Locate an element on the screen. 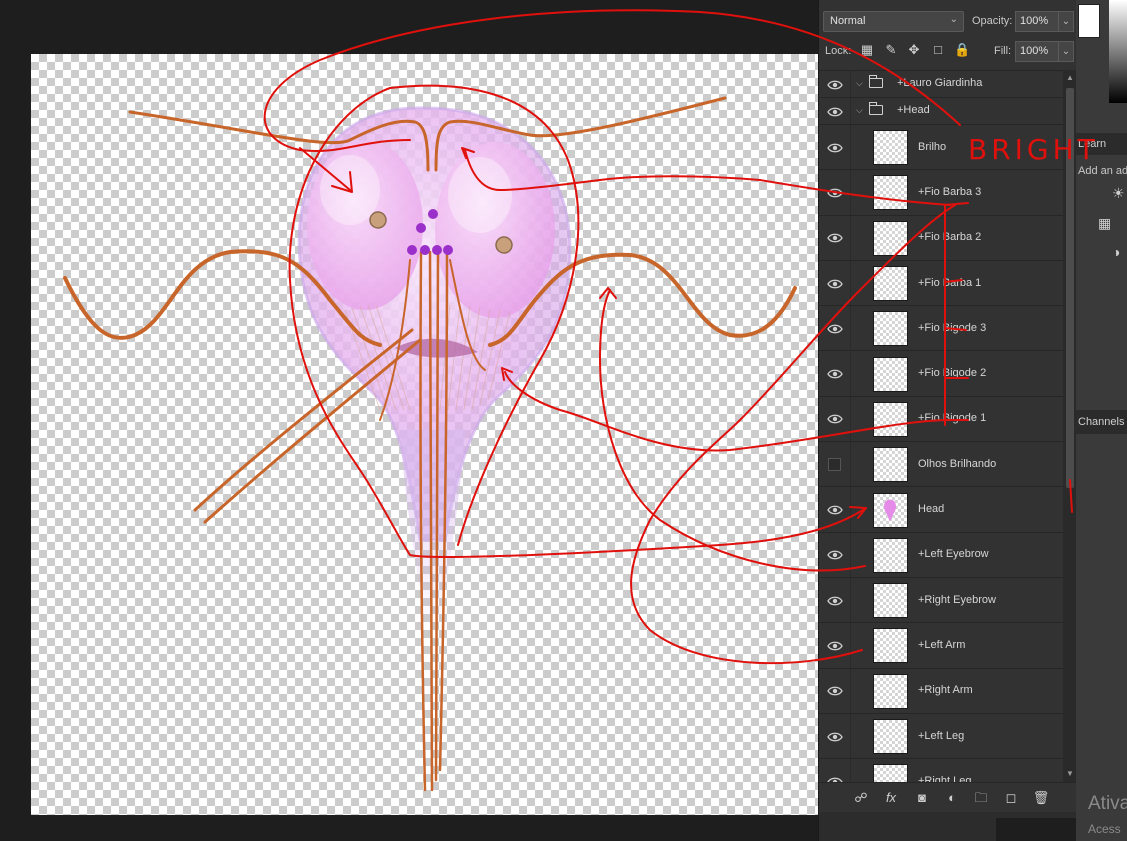  lock-artboard-icon: □ is located at coordinates (938, 50).